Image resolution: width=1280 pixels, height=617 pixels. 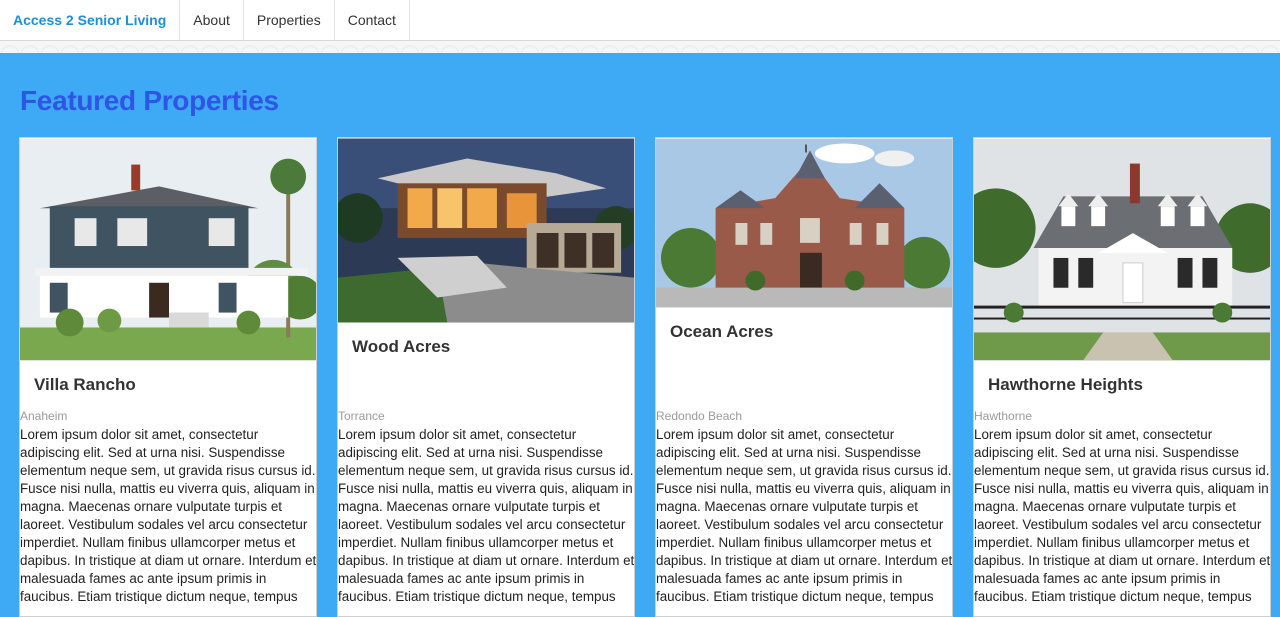 What do you see at coordinates (699, 416) in the screenshot?
I see `property-city: Redondo Beach` at bounding box center [699, 416].